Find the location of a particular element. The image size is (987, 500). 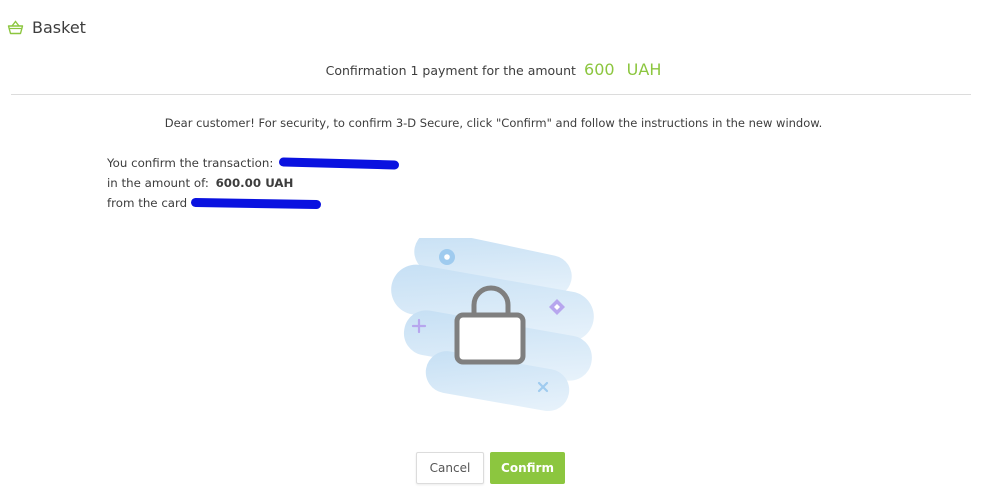

divider is located at coordinates (491, 94).